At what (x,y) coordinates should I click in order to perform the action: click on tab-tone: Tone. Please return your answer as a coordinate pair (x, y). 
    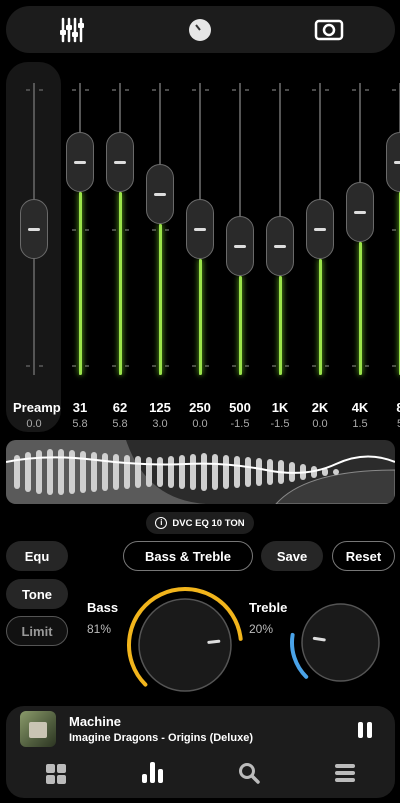
    Looking at the image, I should click on (37, 594).